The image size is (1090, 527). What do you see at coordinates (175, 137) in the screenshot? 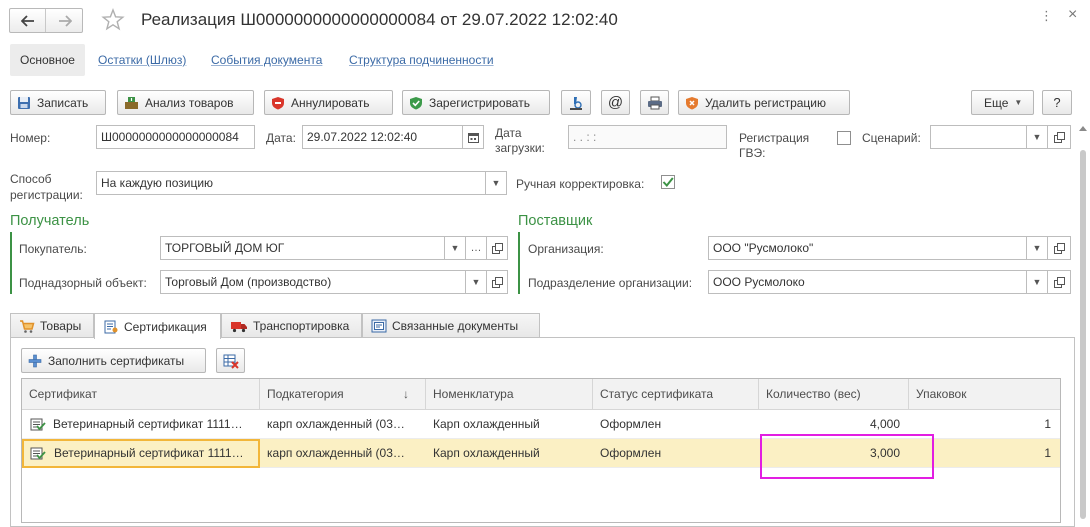
I see `number-field: Ш0000000000000000084` at bounding box center [175, 137].